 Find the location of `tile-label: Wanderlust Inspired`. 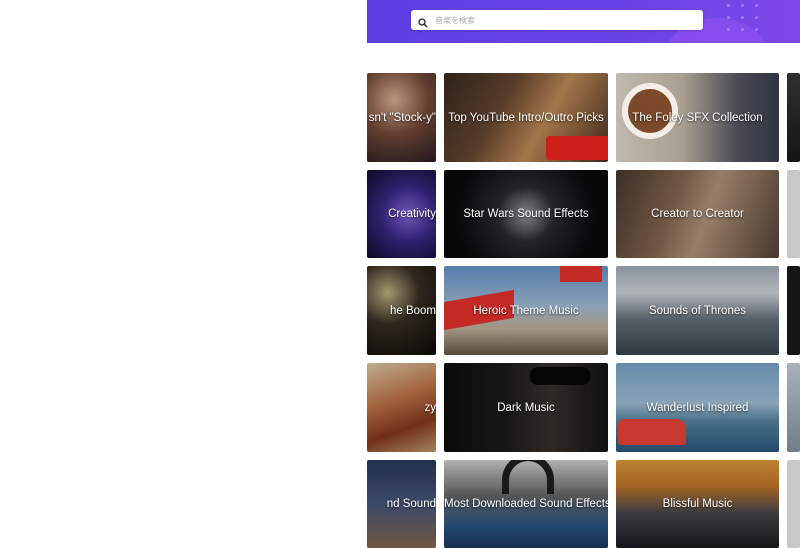

tile-label: Wanderlust Inspired is located at coordinates (697, 407).